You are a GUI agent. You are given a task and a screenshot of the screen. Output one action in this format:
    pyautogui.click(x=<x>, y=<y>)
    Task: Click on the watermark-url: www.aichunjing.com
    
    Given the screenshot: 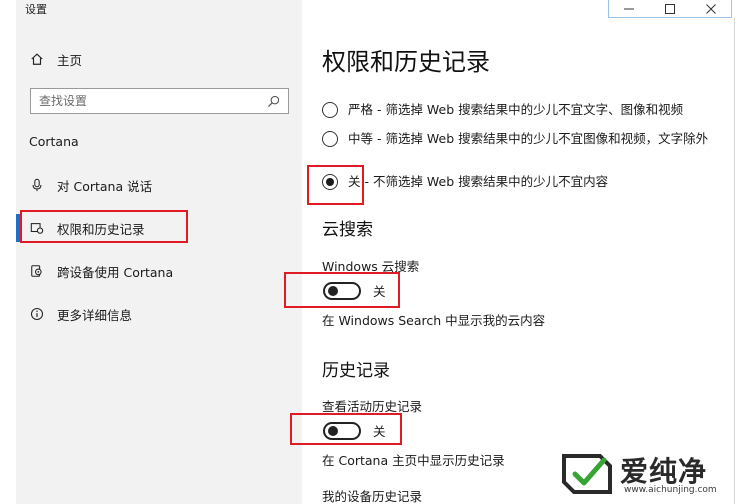 What is the action you would take?
    pyautogui.click(x=670, y=490)
    